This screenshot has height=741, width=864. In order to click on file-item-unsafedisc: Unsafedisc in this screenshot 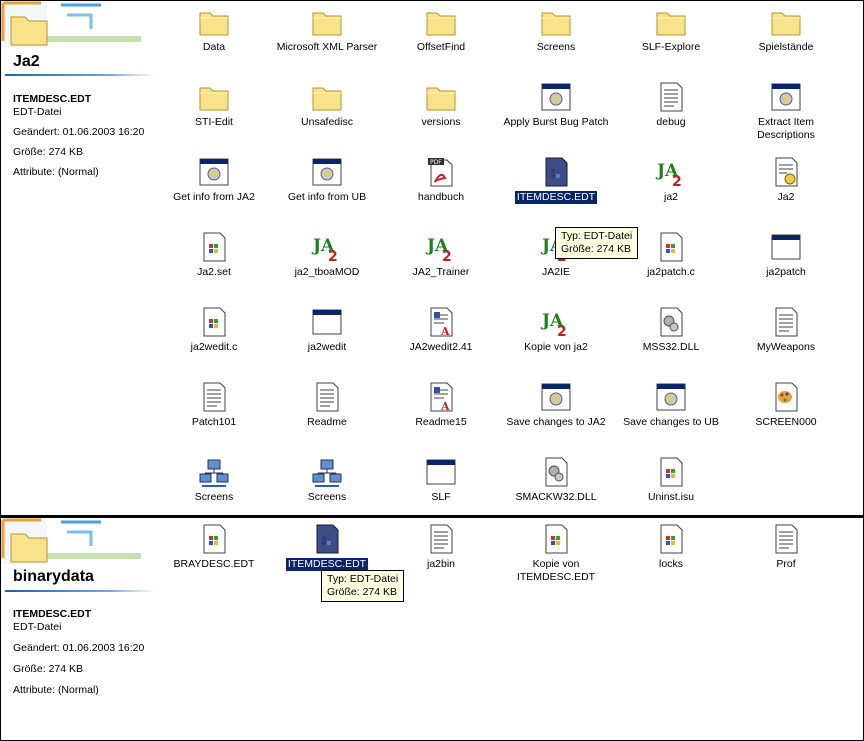, I will do `click(327, 105)`.